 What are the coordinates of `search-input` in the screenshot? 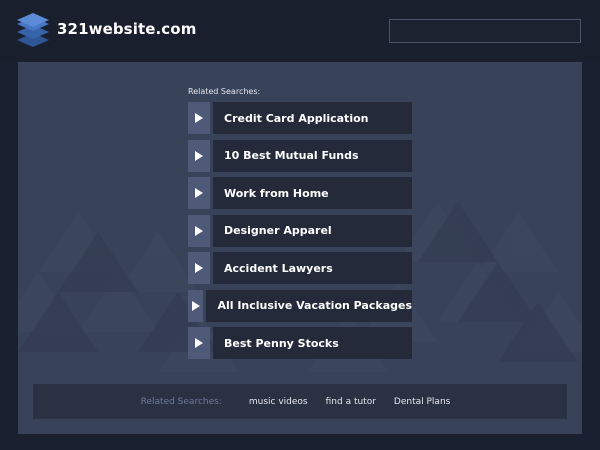 It's located at (485, 31).